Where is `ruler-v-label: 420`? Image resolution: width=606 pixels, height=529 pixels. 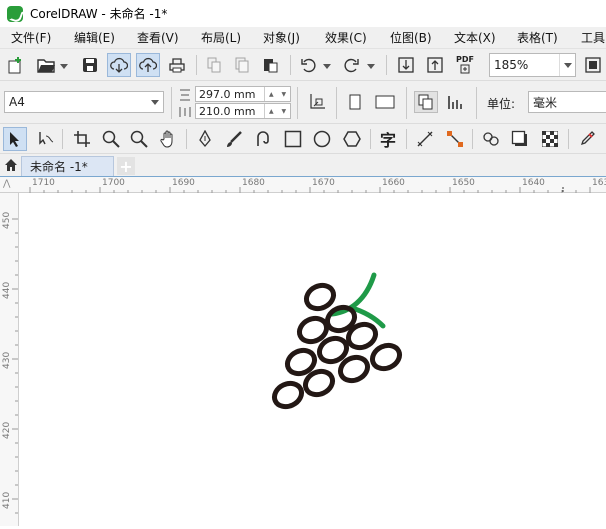 ruler-v-label: 420 is located at coordinates (7, 430).